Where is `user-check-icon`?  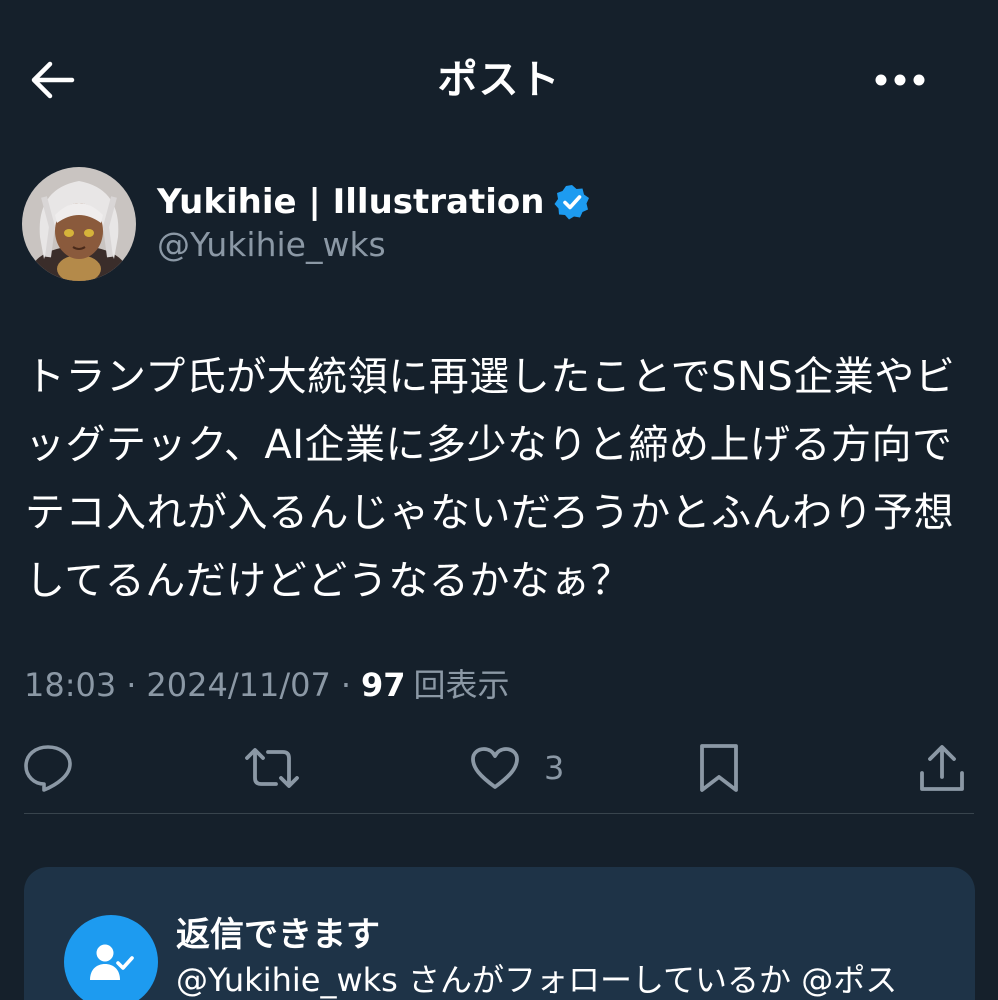
user-check-icon is located at coordinates (112, 962).